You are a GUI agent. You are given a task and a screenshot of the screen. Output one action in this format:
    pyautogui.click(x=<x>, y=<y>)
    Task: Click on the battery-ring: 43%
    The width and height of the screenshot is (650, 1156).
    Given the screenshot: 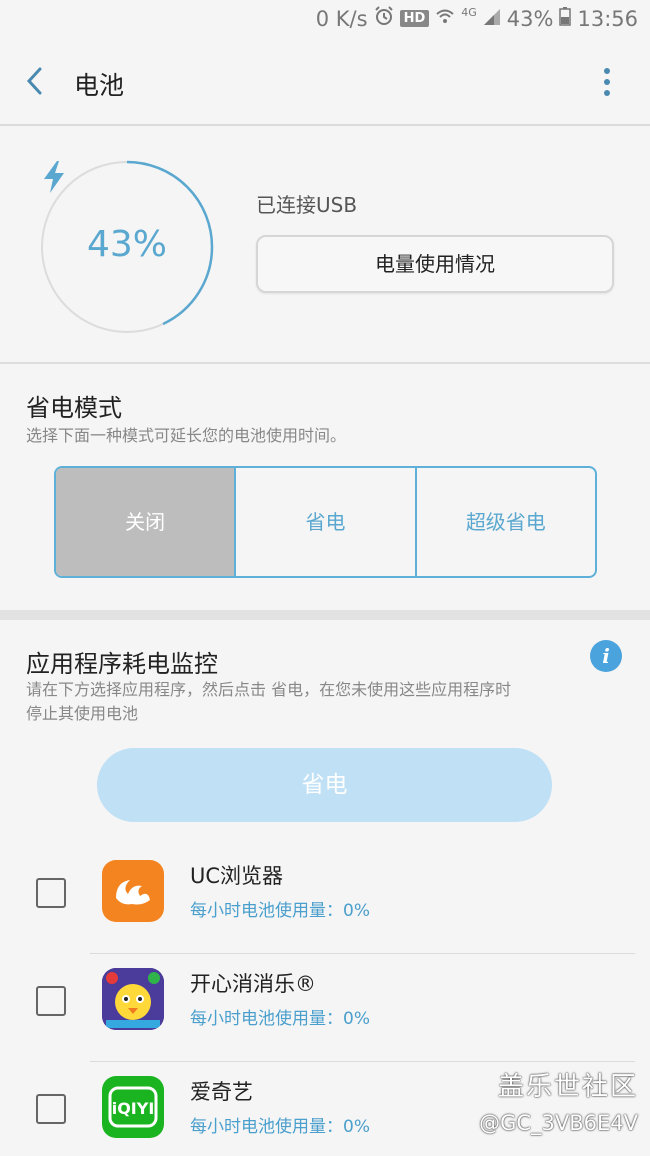 What is the action you would take?
    pyautogui.click(x=127, y=247)
    